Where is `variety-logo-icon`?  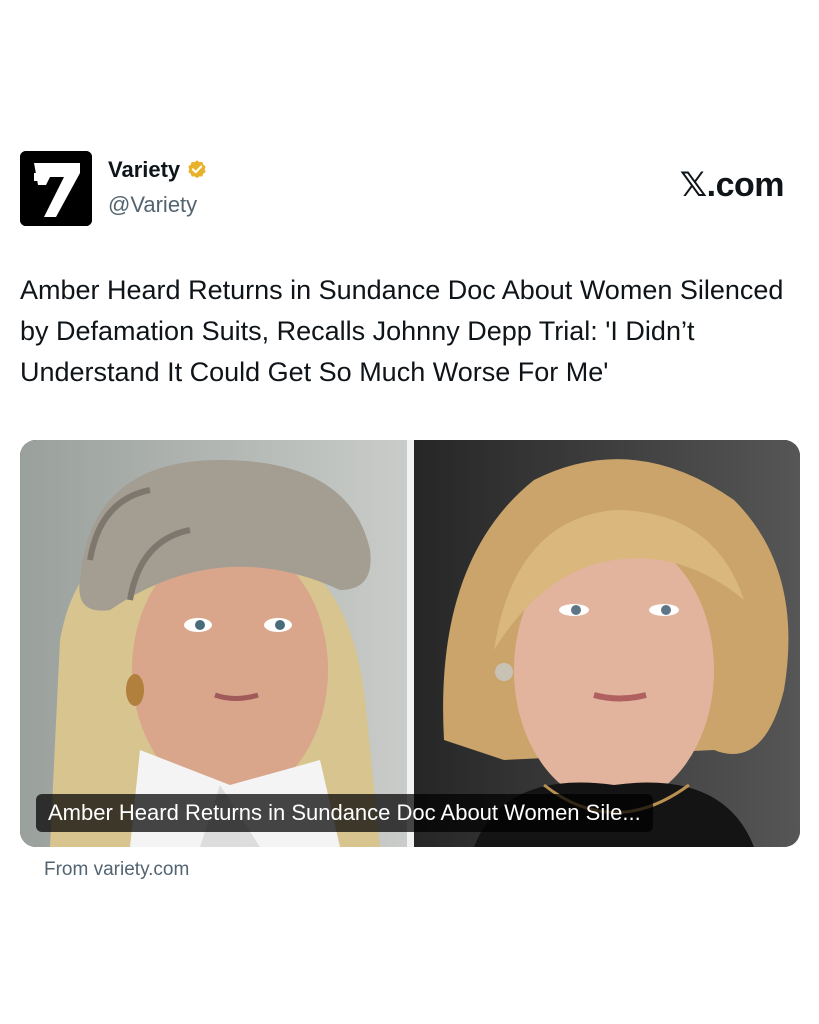 variety-logo-icon is located at coordinates (56, 188).